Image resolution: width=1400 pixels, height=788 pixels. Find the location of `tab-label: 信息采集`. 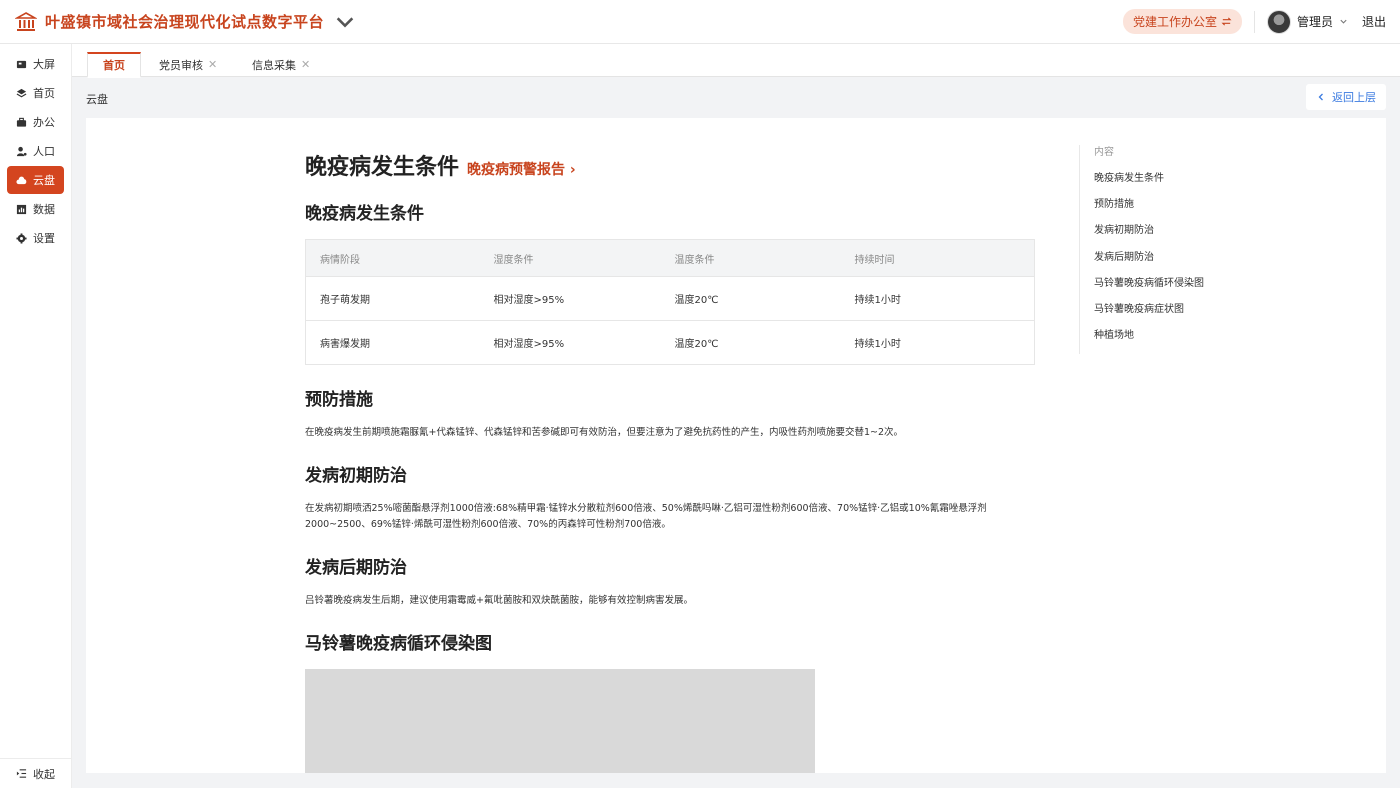

tab-label: 信息采集 is located at coordinates (274, 65).